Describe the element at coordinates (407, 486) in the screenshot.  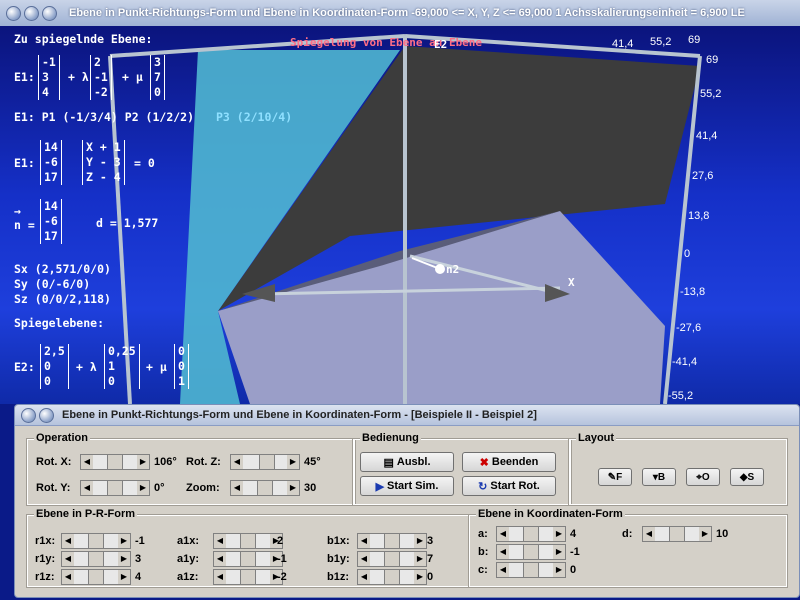
I see `start-sim-button: ▶ Start Sim.` at that location.